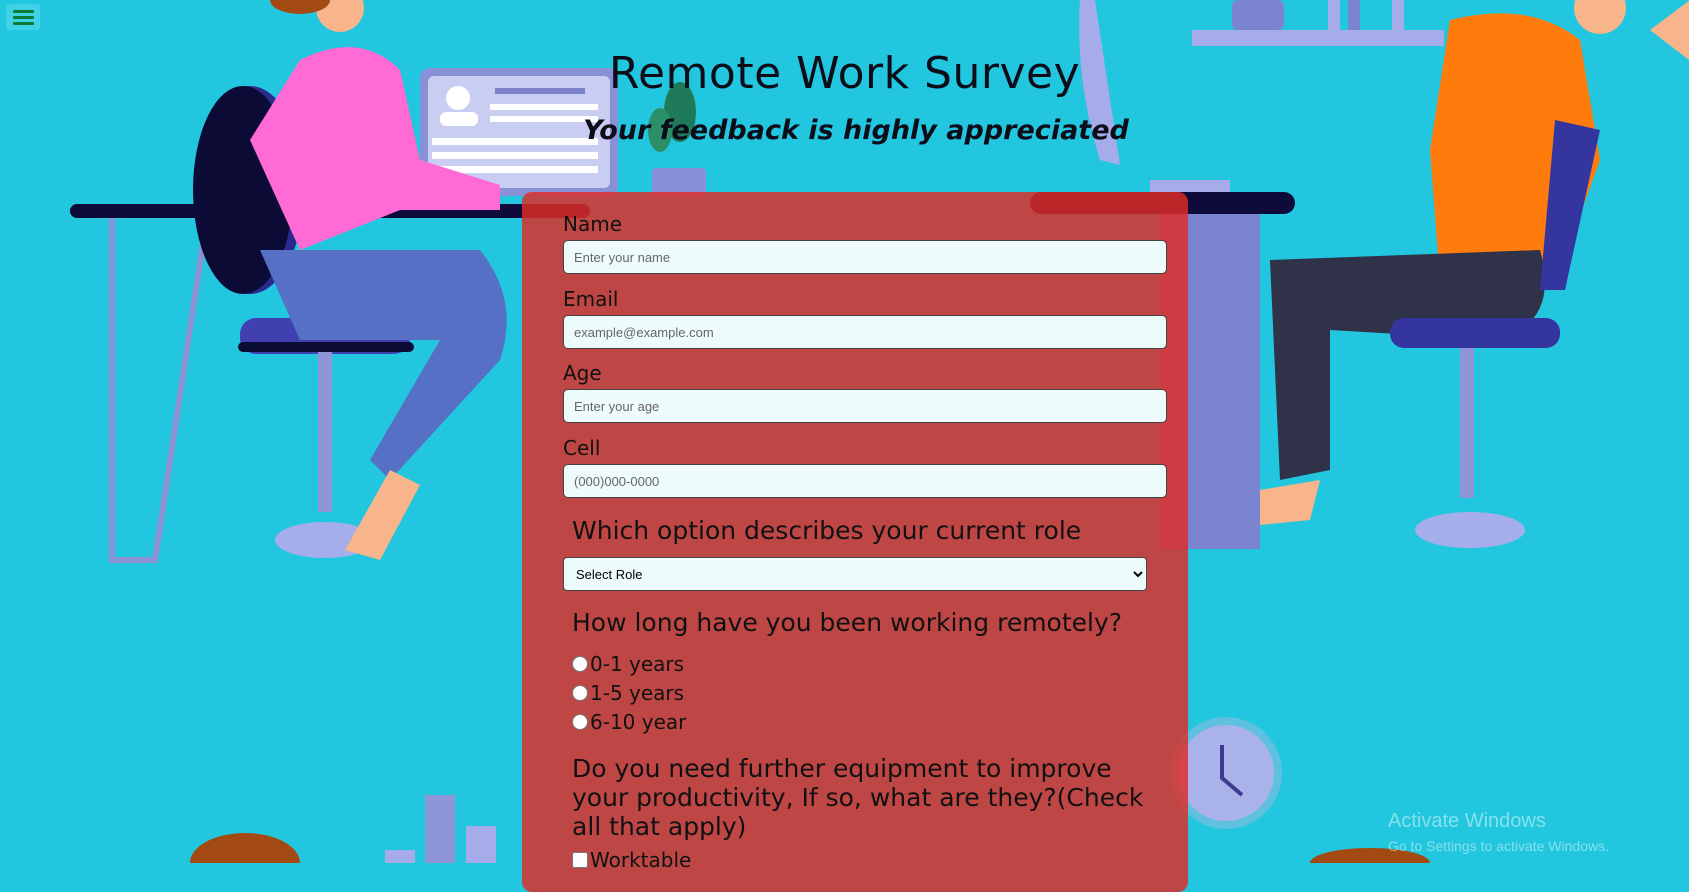  I want to click on role-question: Which option describes your current role, so click(827, 530).